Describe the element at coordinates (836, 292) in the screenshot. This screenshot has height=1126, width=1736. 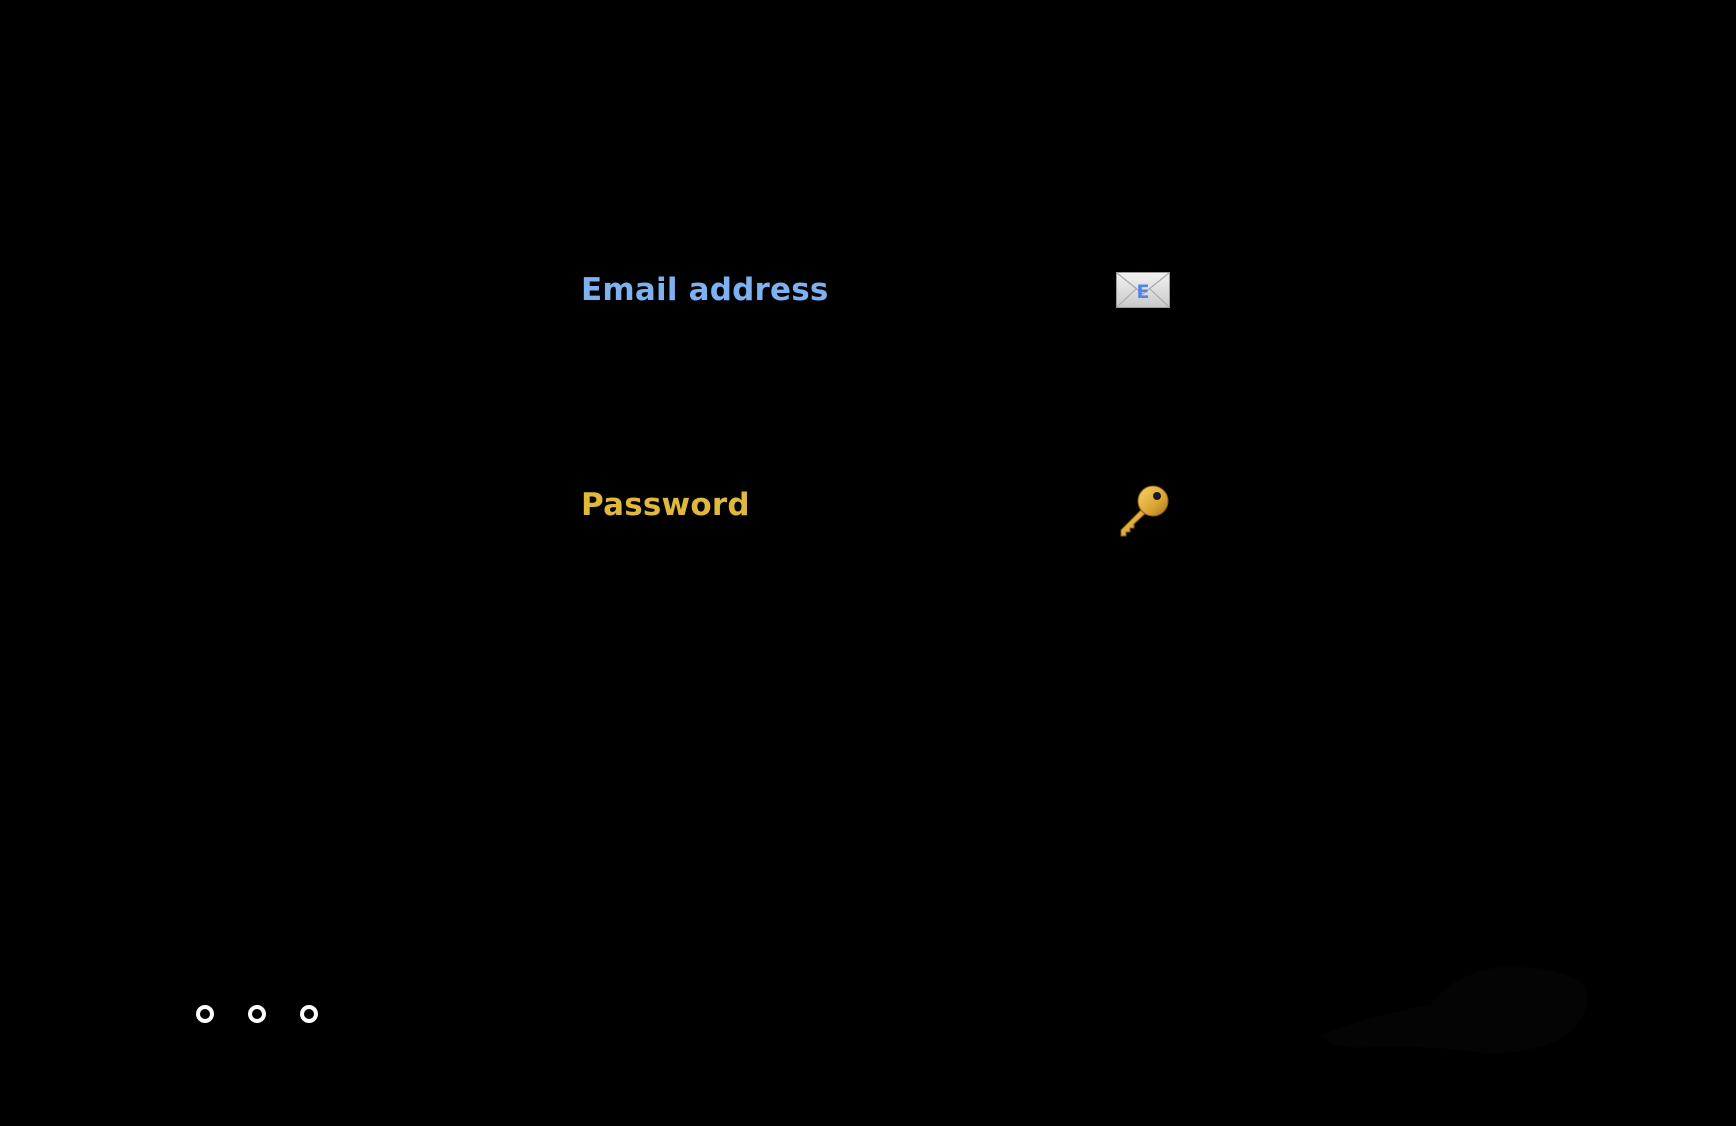
I see `email-input` at that location.